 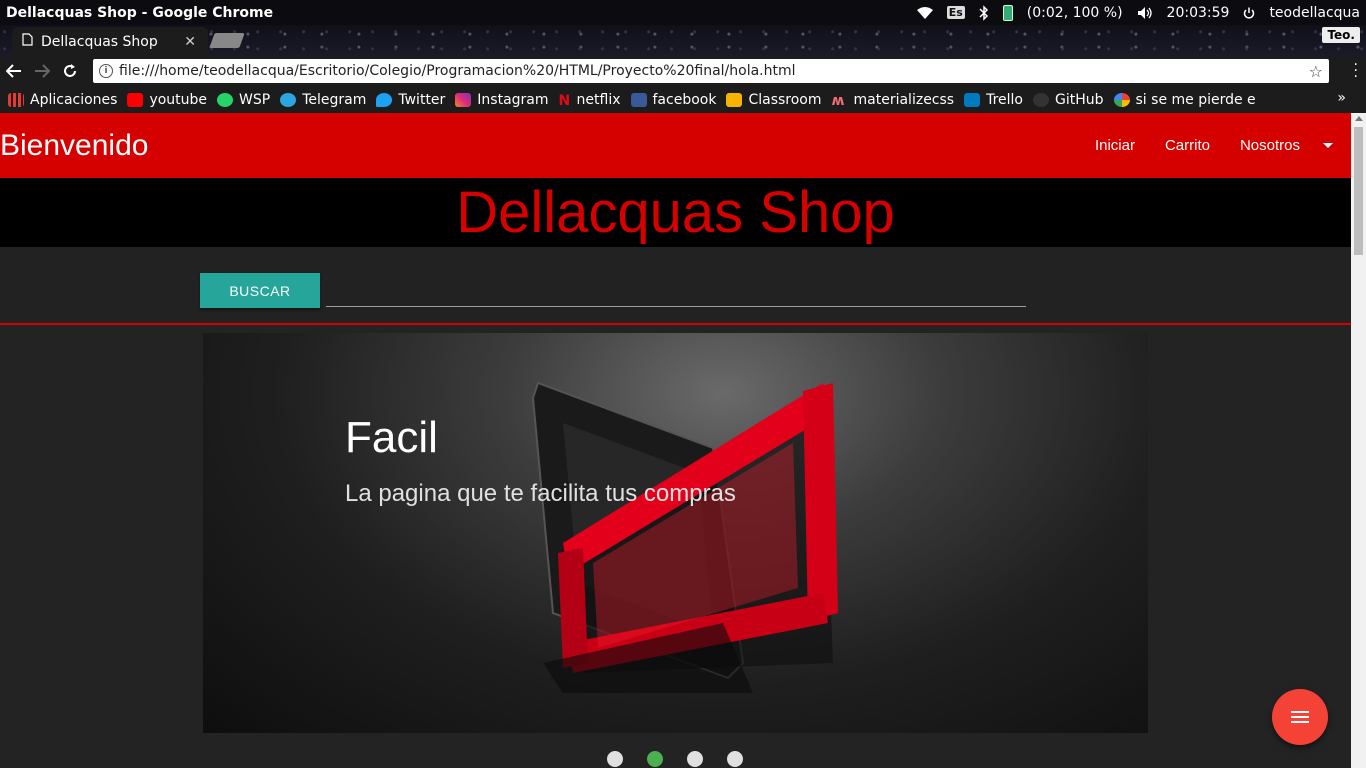 What do you see at coordinates (99, 41) in the screenshot?
I see `tab-title: Dellacquas Shop` at bounding box center [99, 41].